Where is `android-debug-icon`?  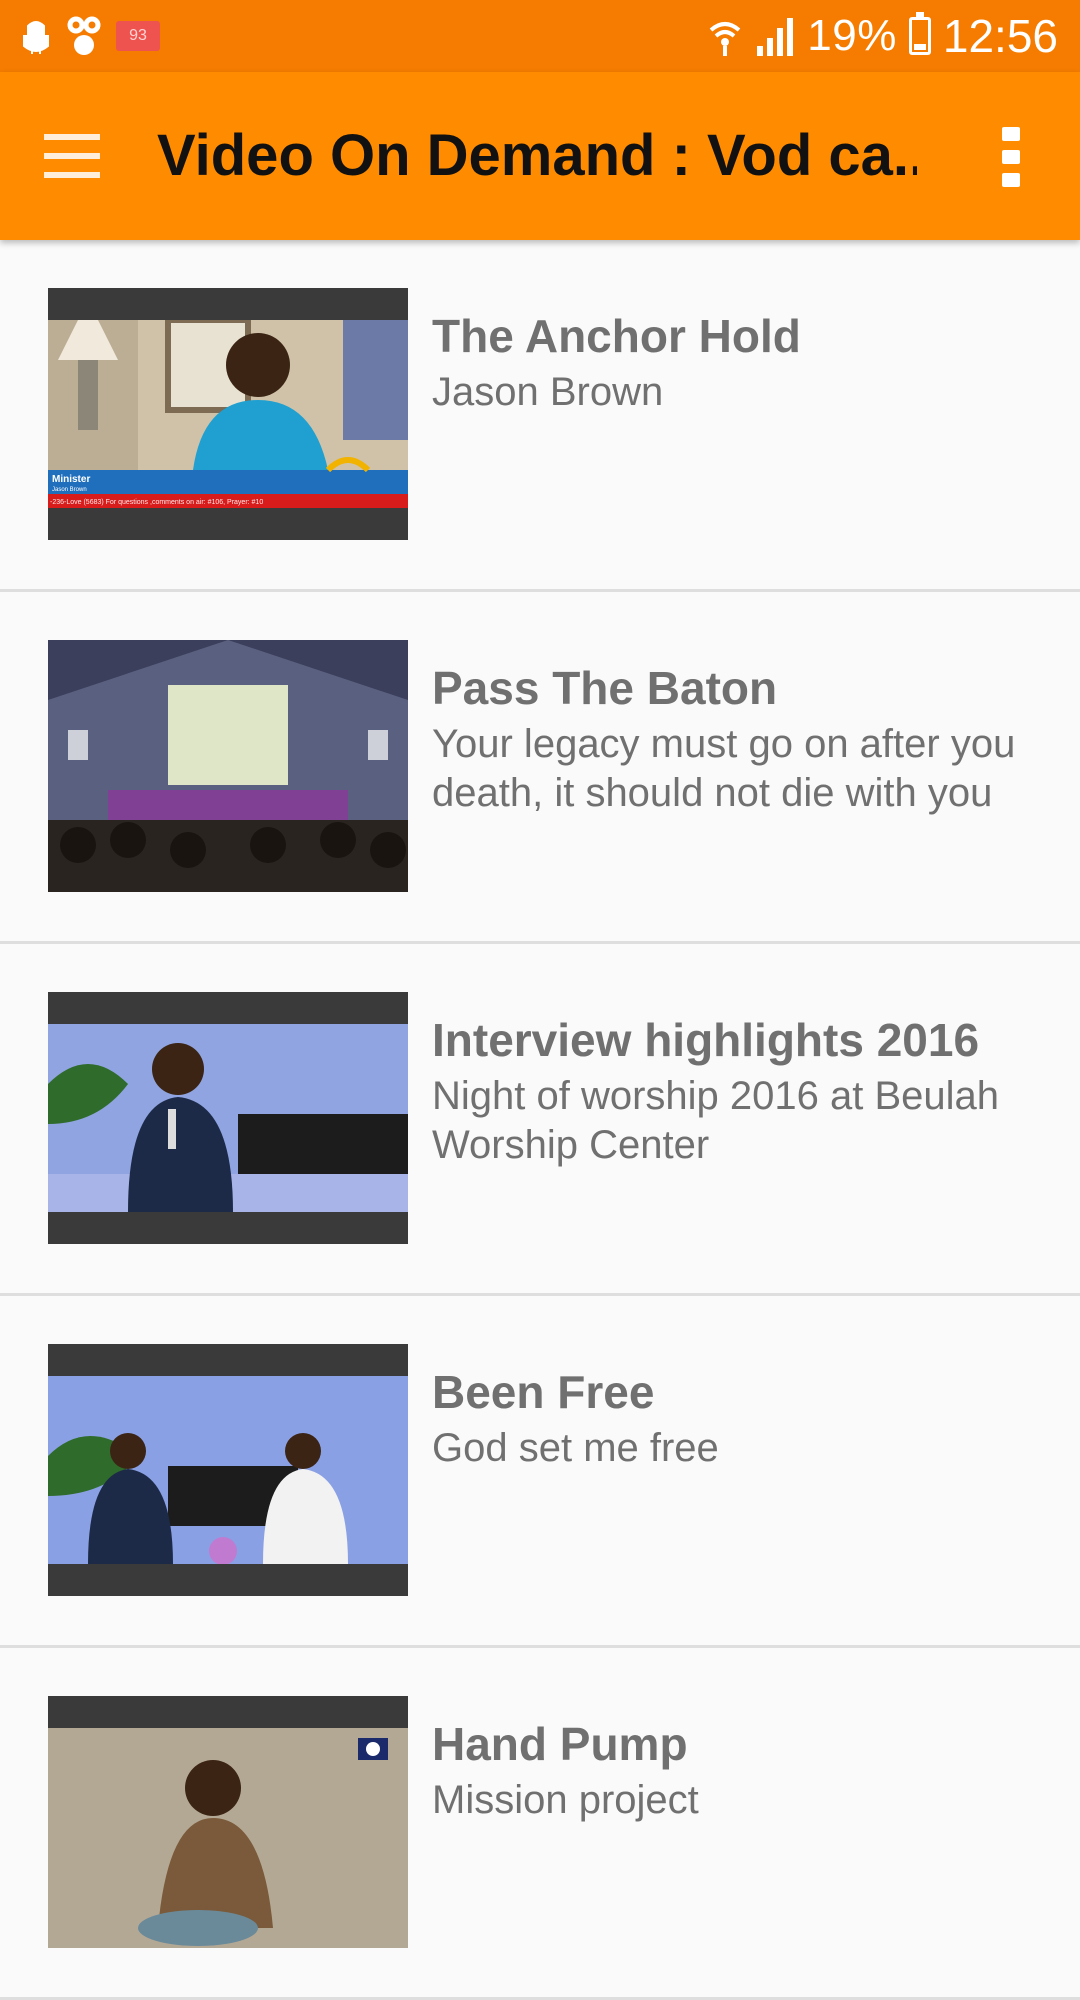 android-debug-icon is located at coordinates (36, 36).